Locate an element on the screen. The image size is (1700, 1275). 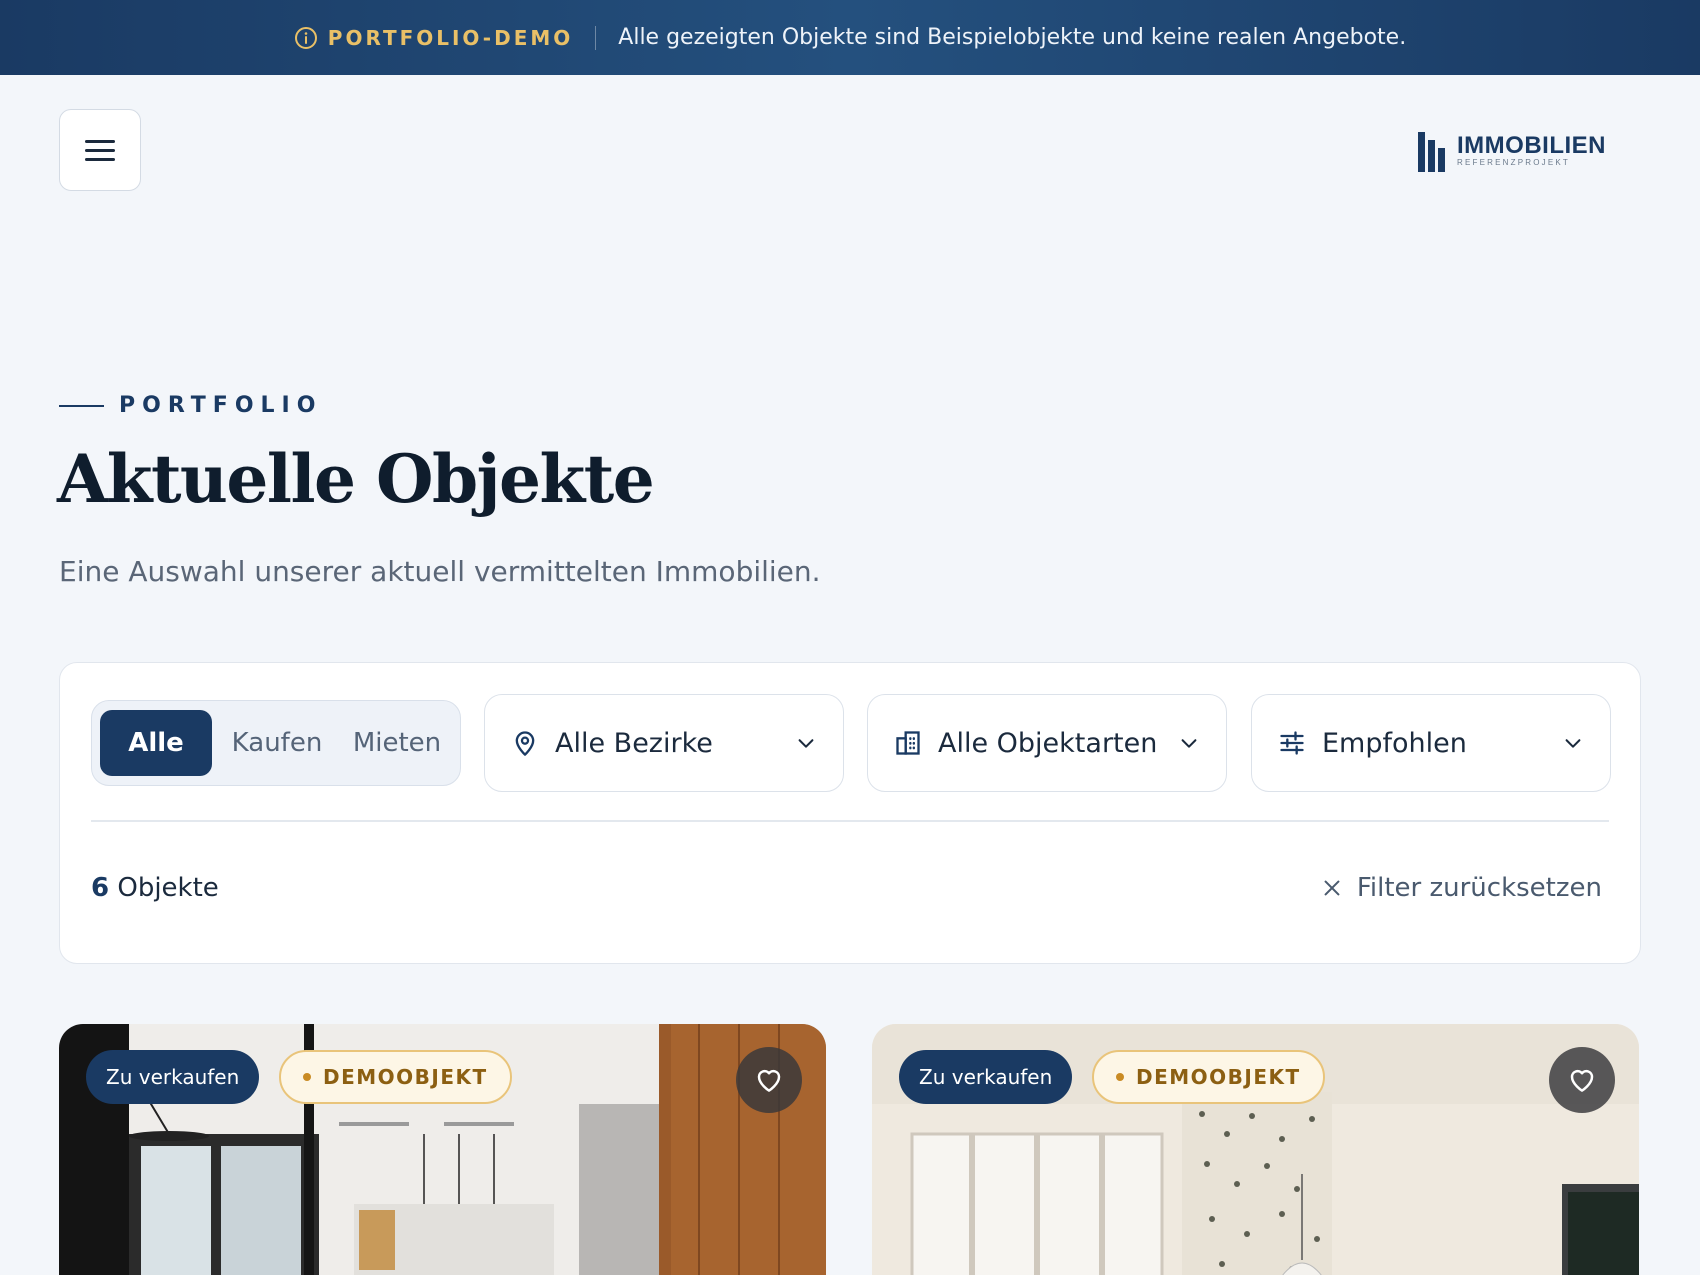
property-type-select: Alle Objektarten is located at coordinates (1047, 743).